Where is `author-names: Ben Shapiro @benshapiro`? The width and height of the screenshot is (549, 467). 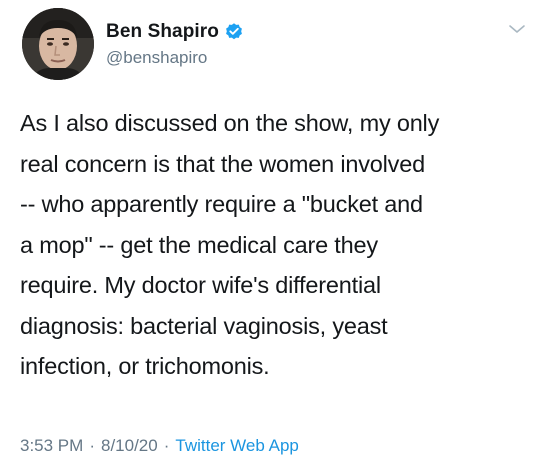 author-names: Ben Shapiro @benshapiro is located at coordinates (175, 44).